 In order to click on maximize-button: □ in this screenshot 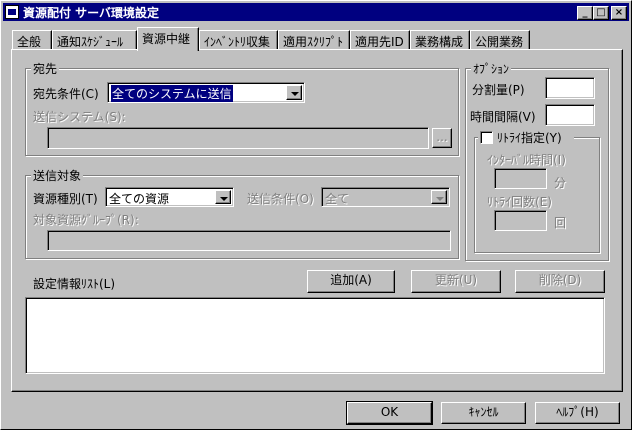, I will do `click(601, 13)`.